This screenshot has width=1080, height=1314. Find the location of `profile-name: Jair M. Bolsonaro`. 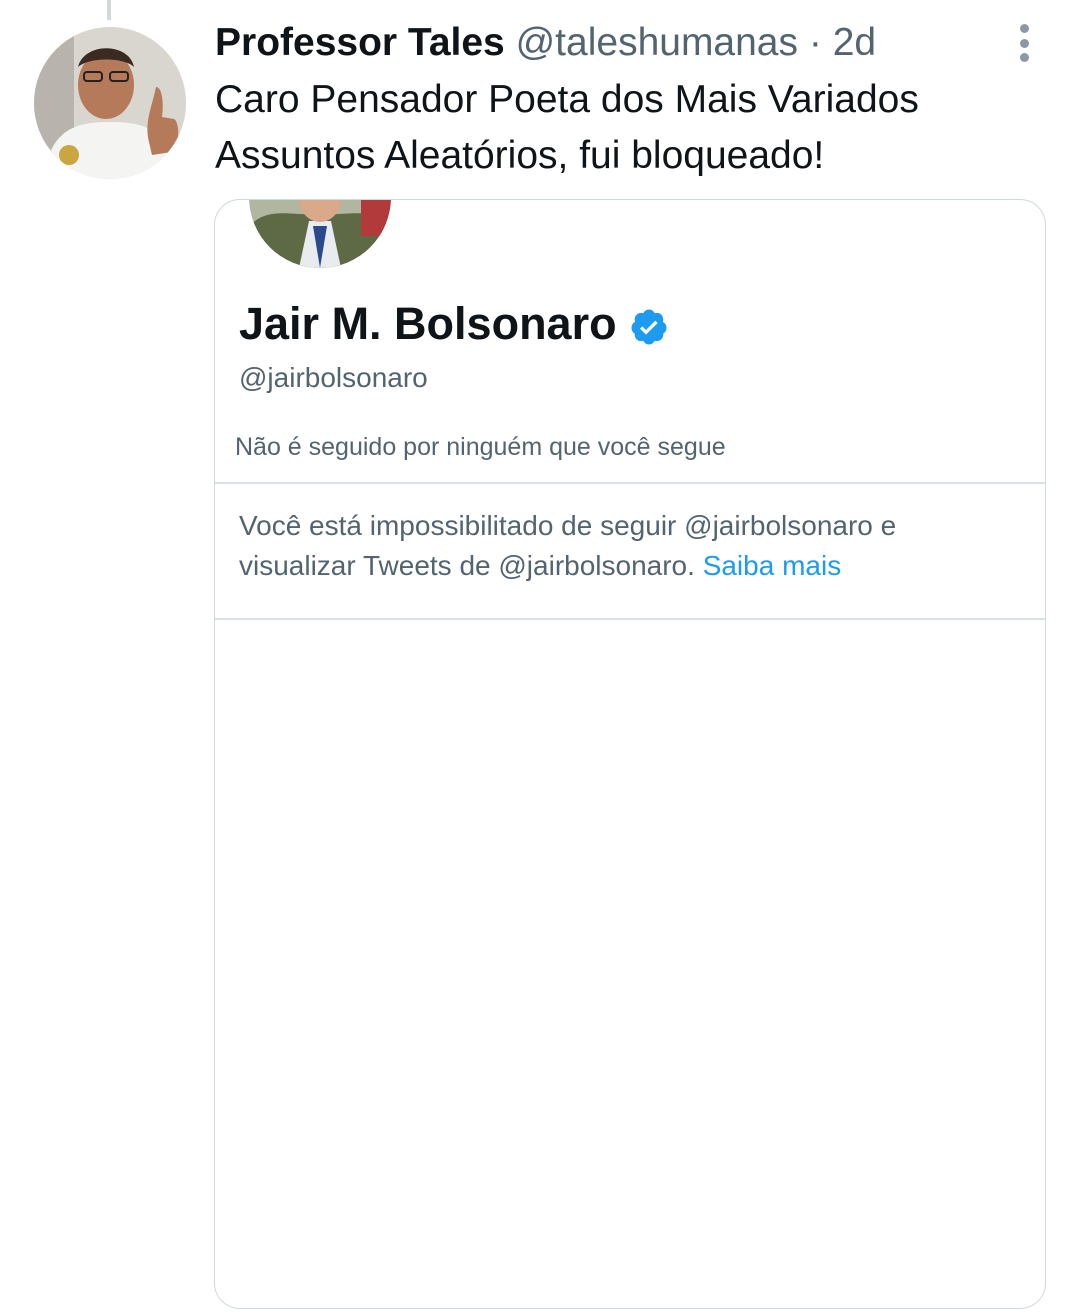

profile-name: Jair M. Bolsonaro is located at coordinates (454, 324).